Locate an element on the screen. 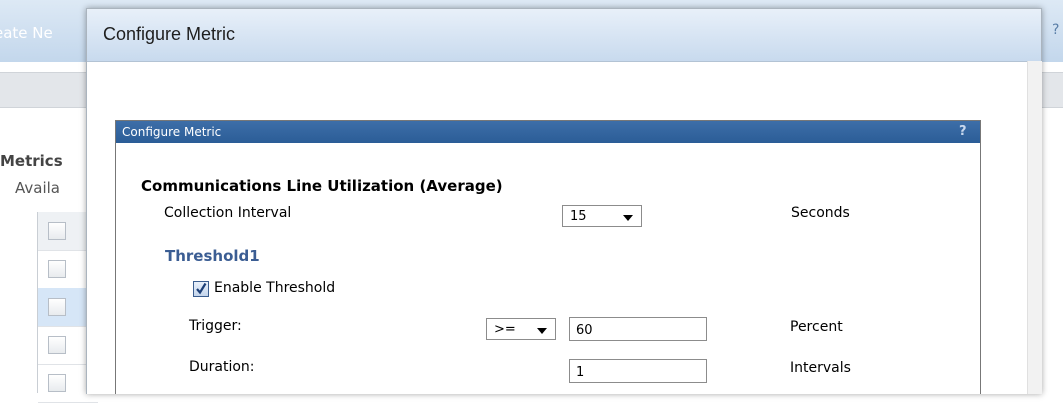  duration-value-input: 1 is located at coordinates (638, 371).